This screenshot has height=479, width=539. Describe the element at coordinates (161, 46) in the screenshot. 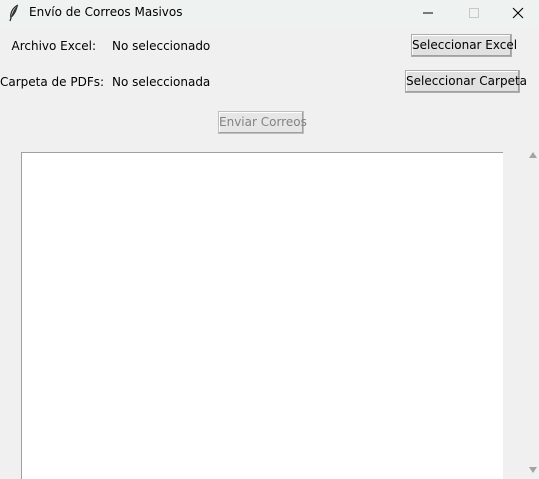

I see `excel-path-value: No seleccionado` at that location.